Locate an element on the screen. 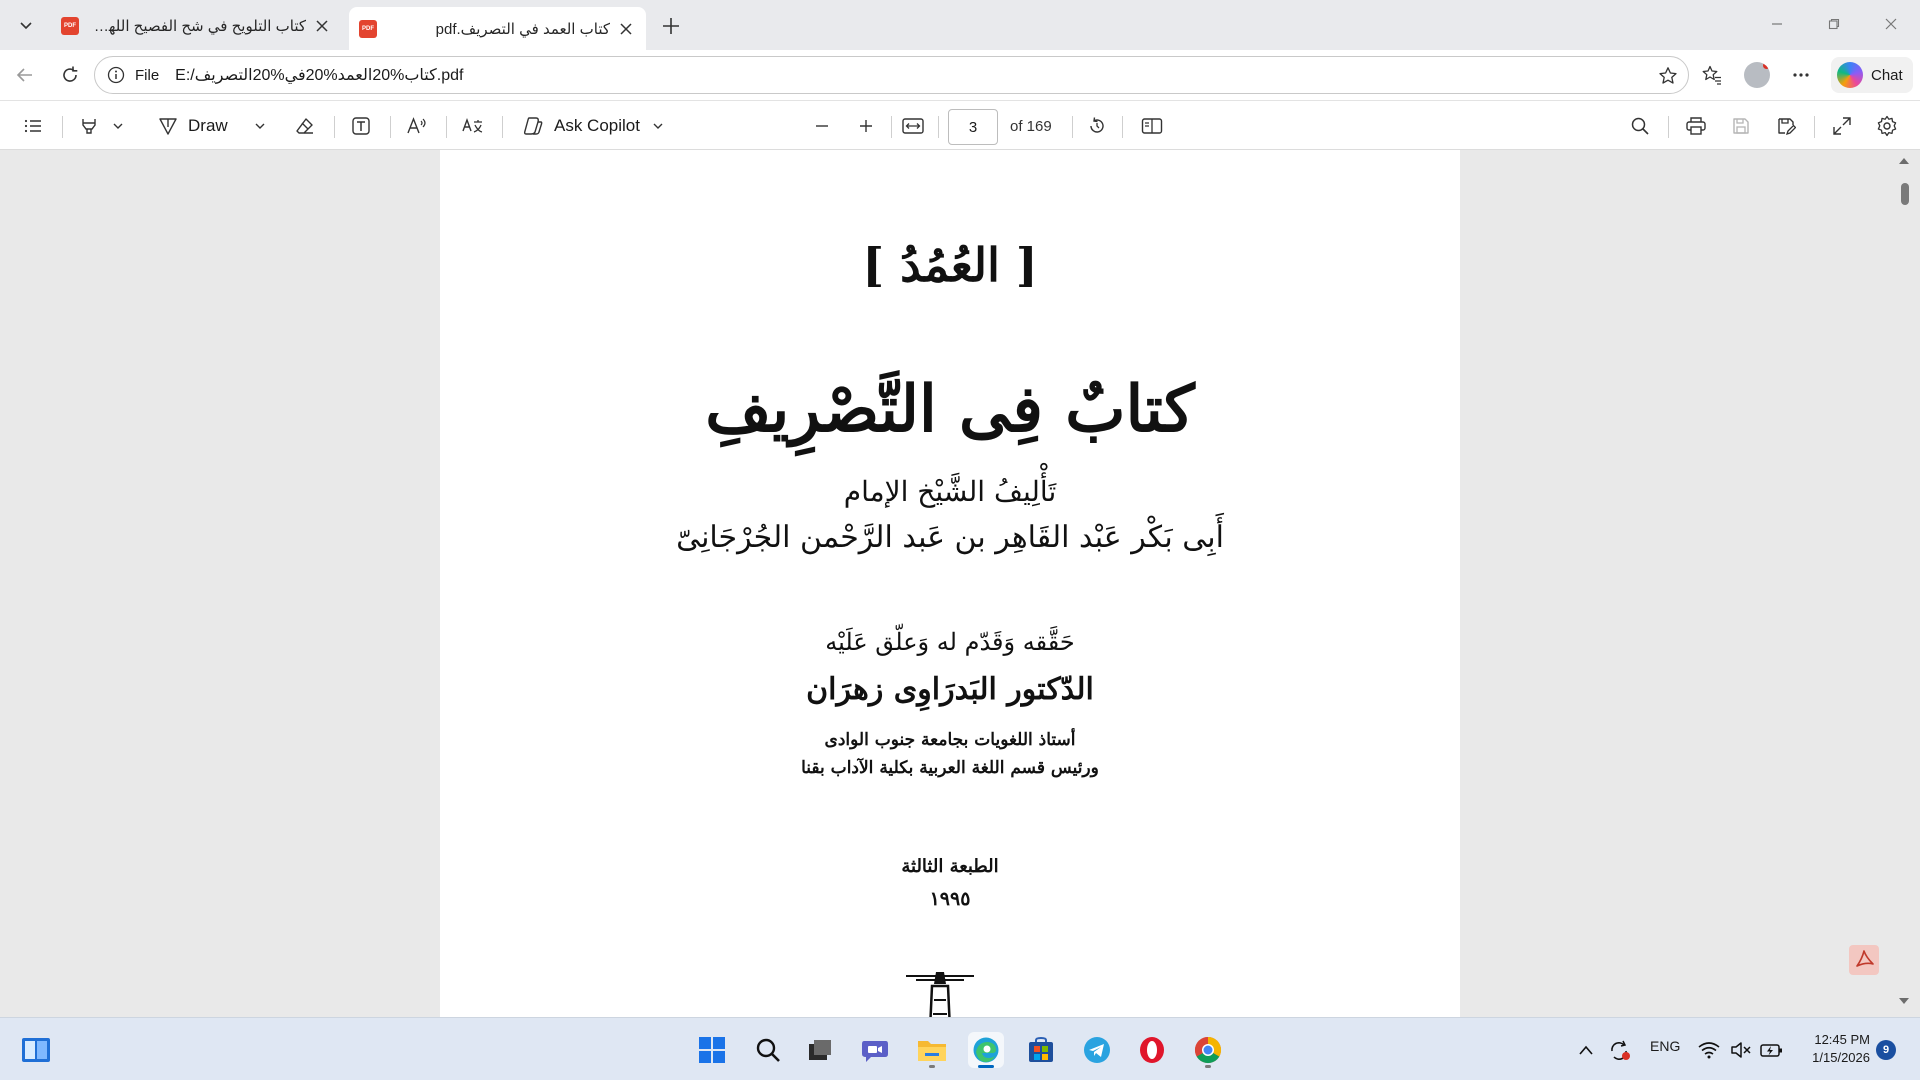 This screenshot has height=1080, width=1920. opera-icon is located at coordinates (1152, 1050).